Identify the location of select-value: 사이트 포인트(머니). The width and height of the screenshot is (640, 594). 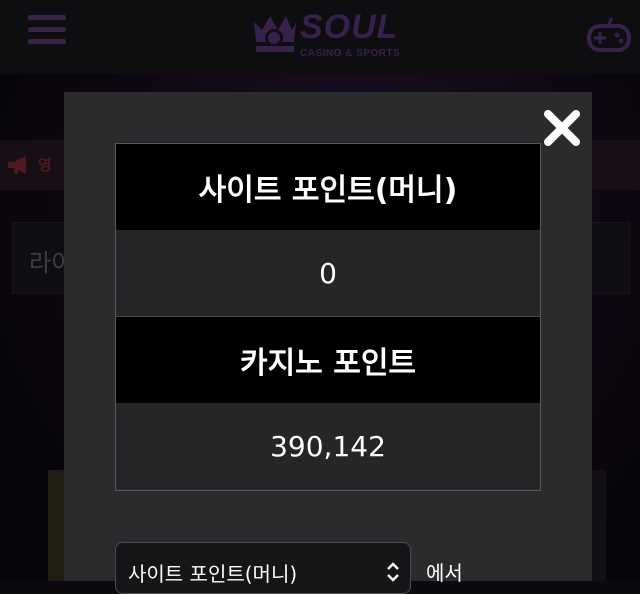
(213, 574).